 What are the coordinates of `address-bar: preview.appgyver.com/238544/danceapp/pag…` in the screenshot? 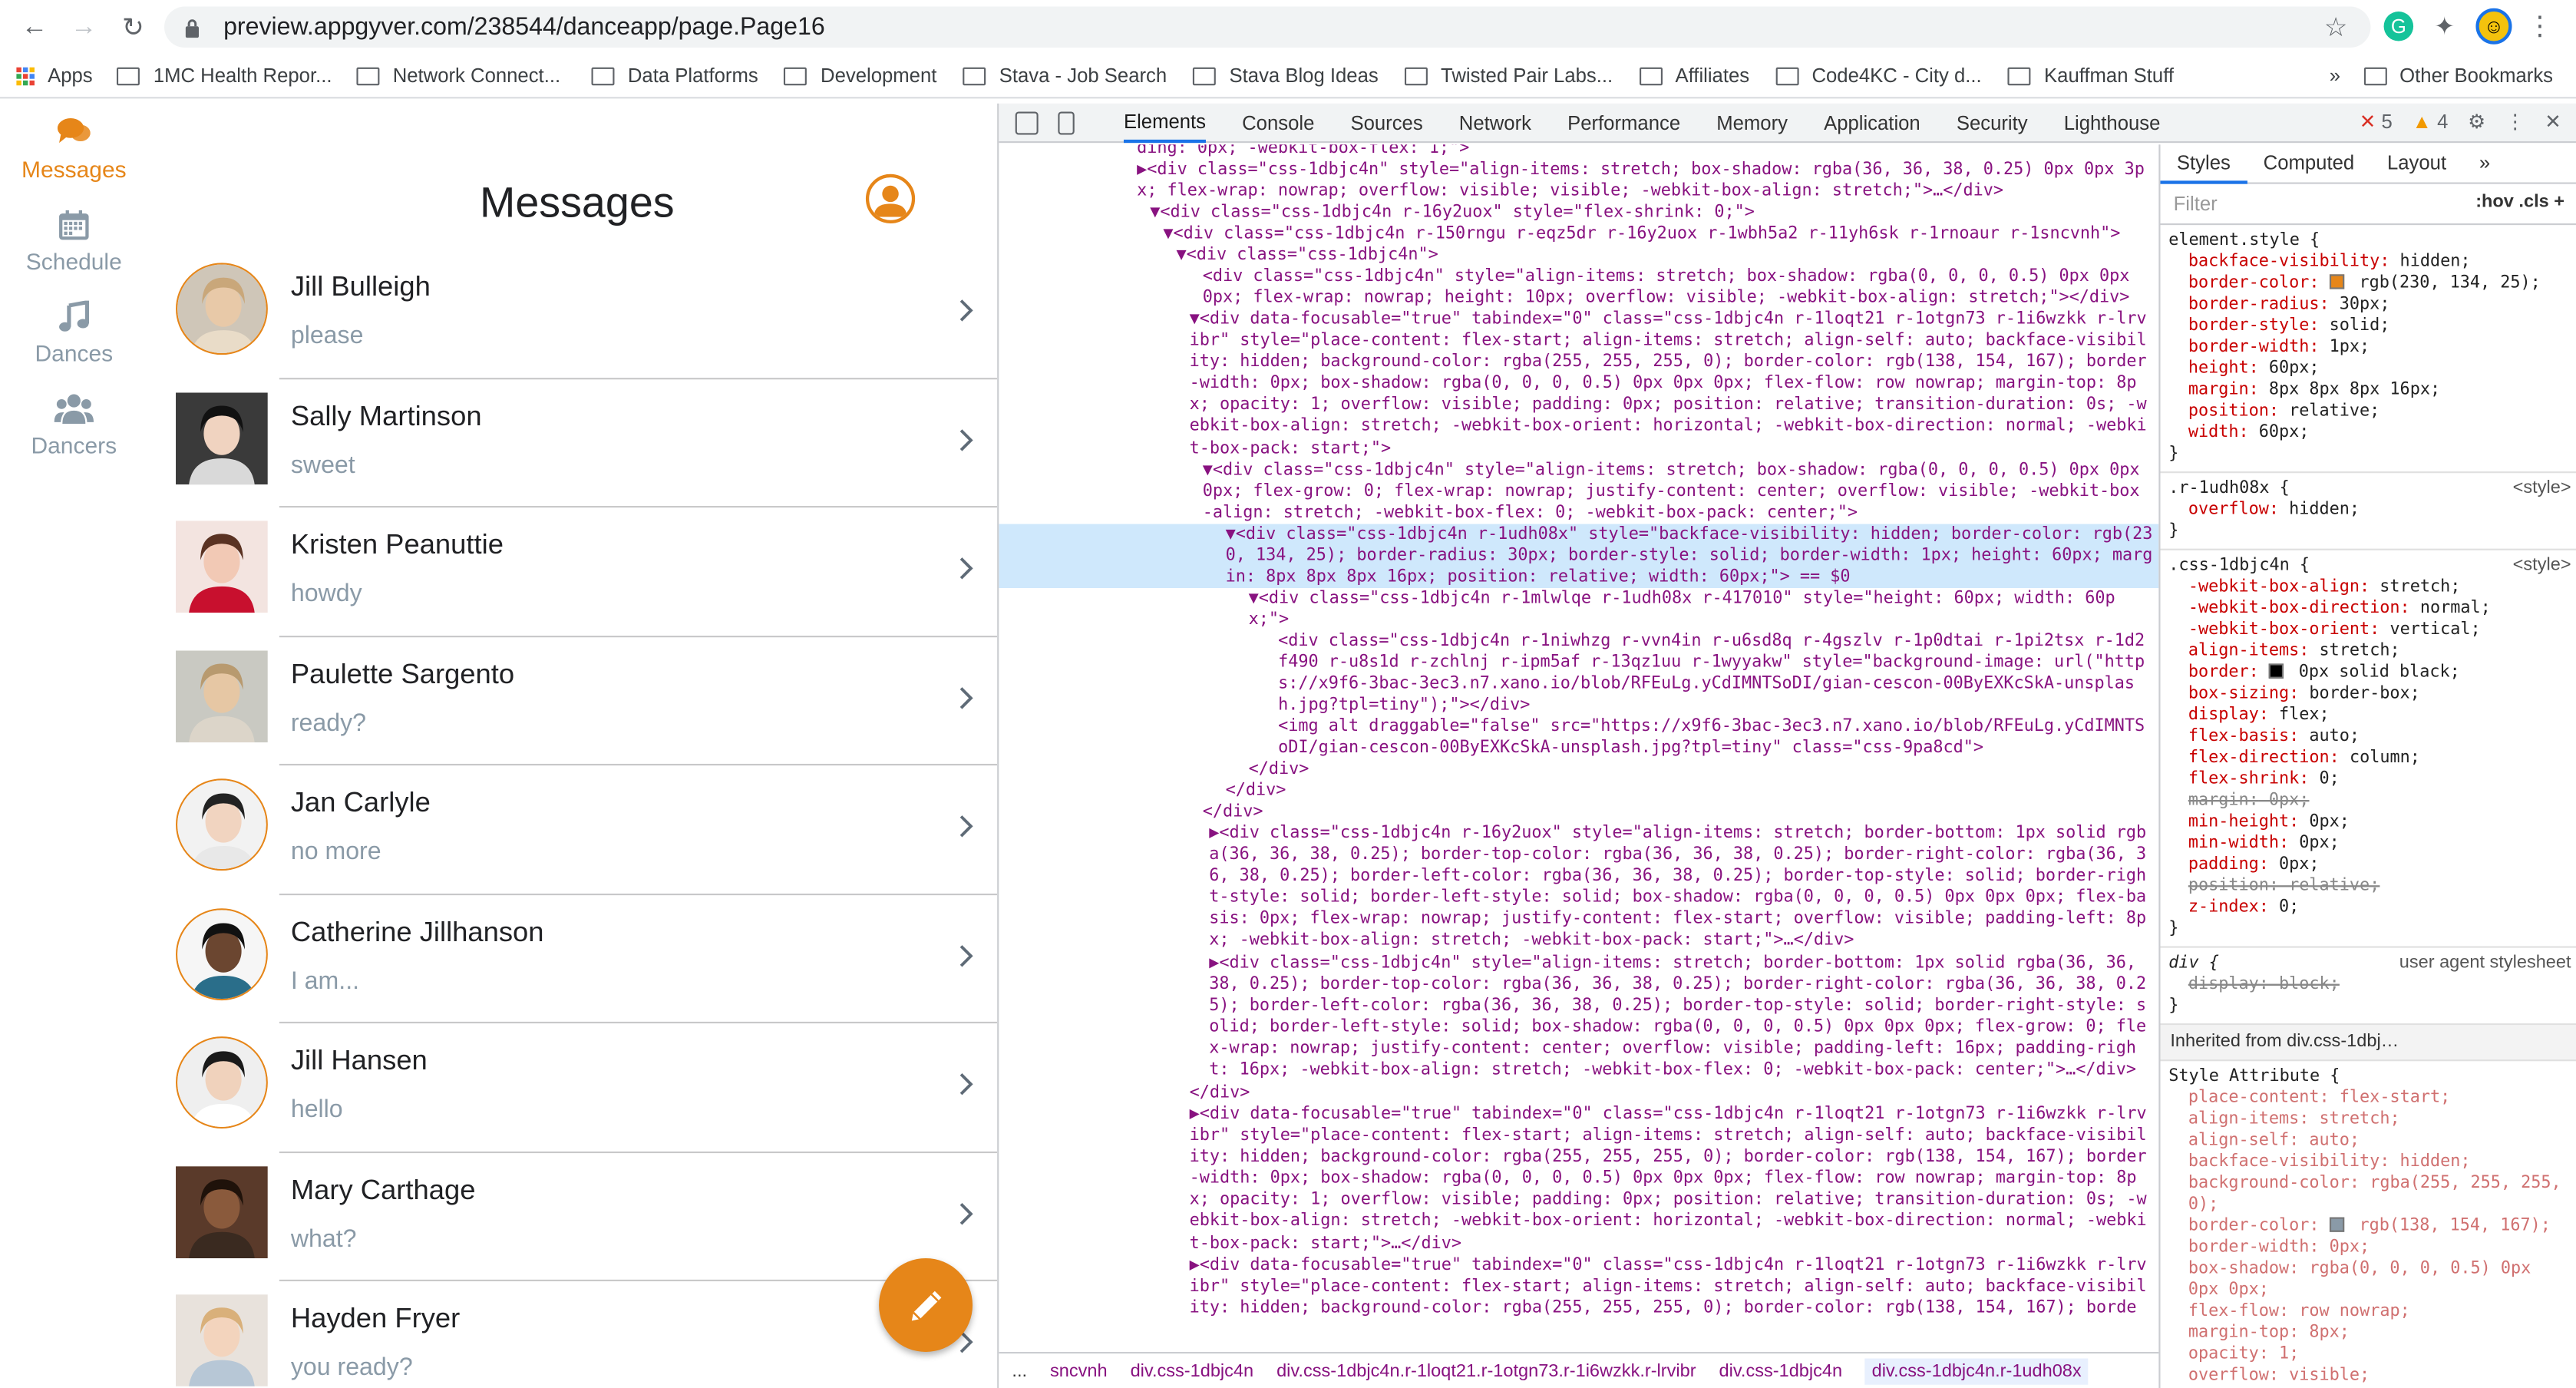 It's located at (1267, 27).